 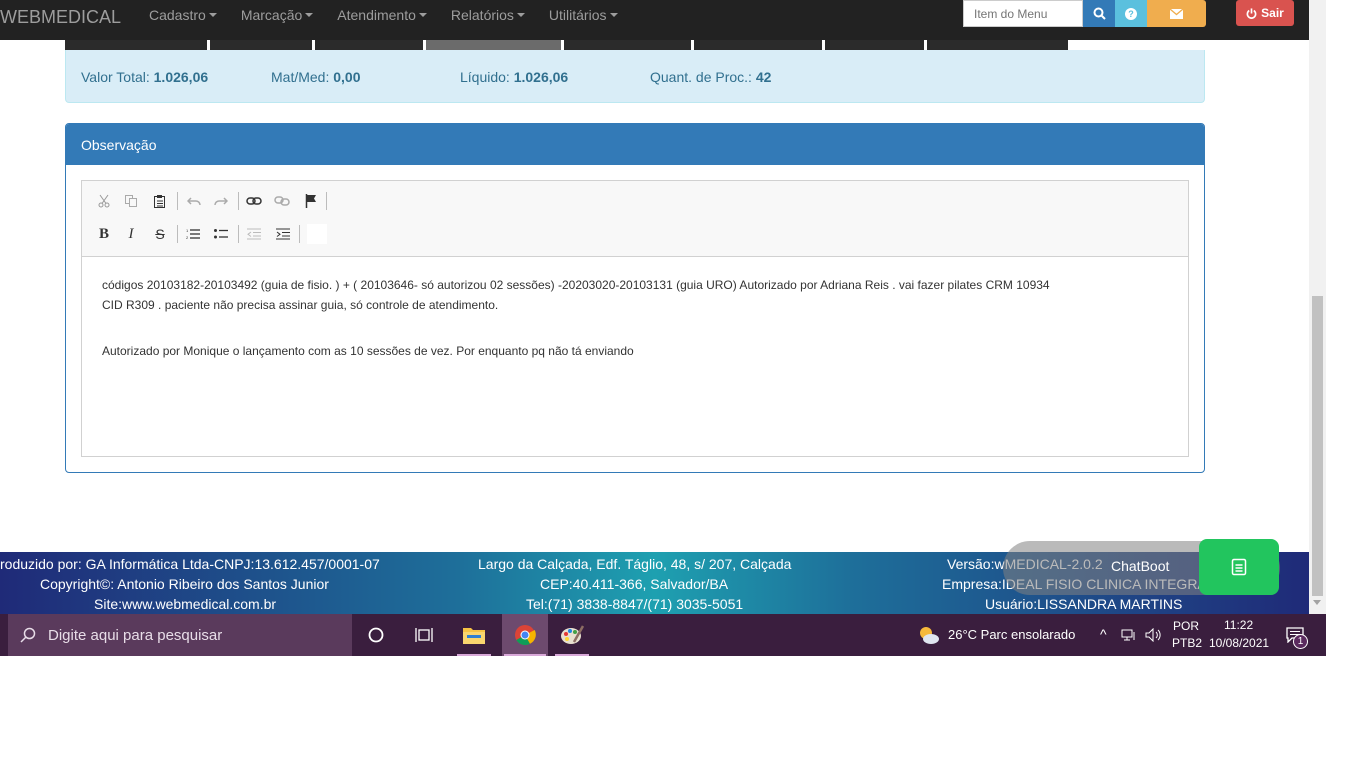 I want to click on chat-form-icon, so click(x=1239, y=567).